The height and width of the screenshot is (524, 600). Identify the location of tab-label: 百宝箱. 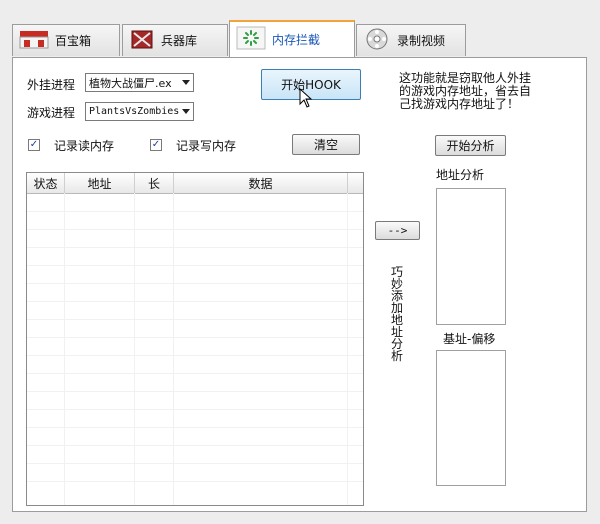
(73, 41).